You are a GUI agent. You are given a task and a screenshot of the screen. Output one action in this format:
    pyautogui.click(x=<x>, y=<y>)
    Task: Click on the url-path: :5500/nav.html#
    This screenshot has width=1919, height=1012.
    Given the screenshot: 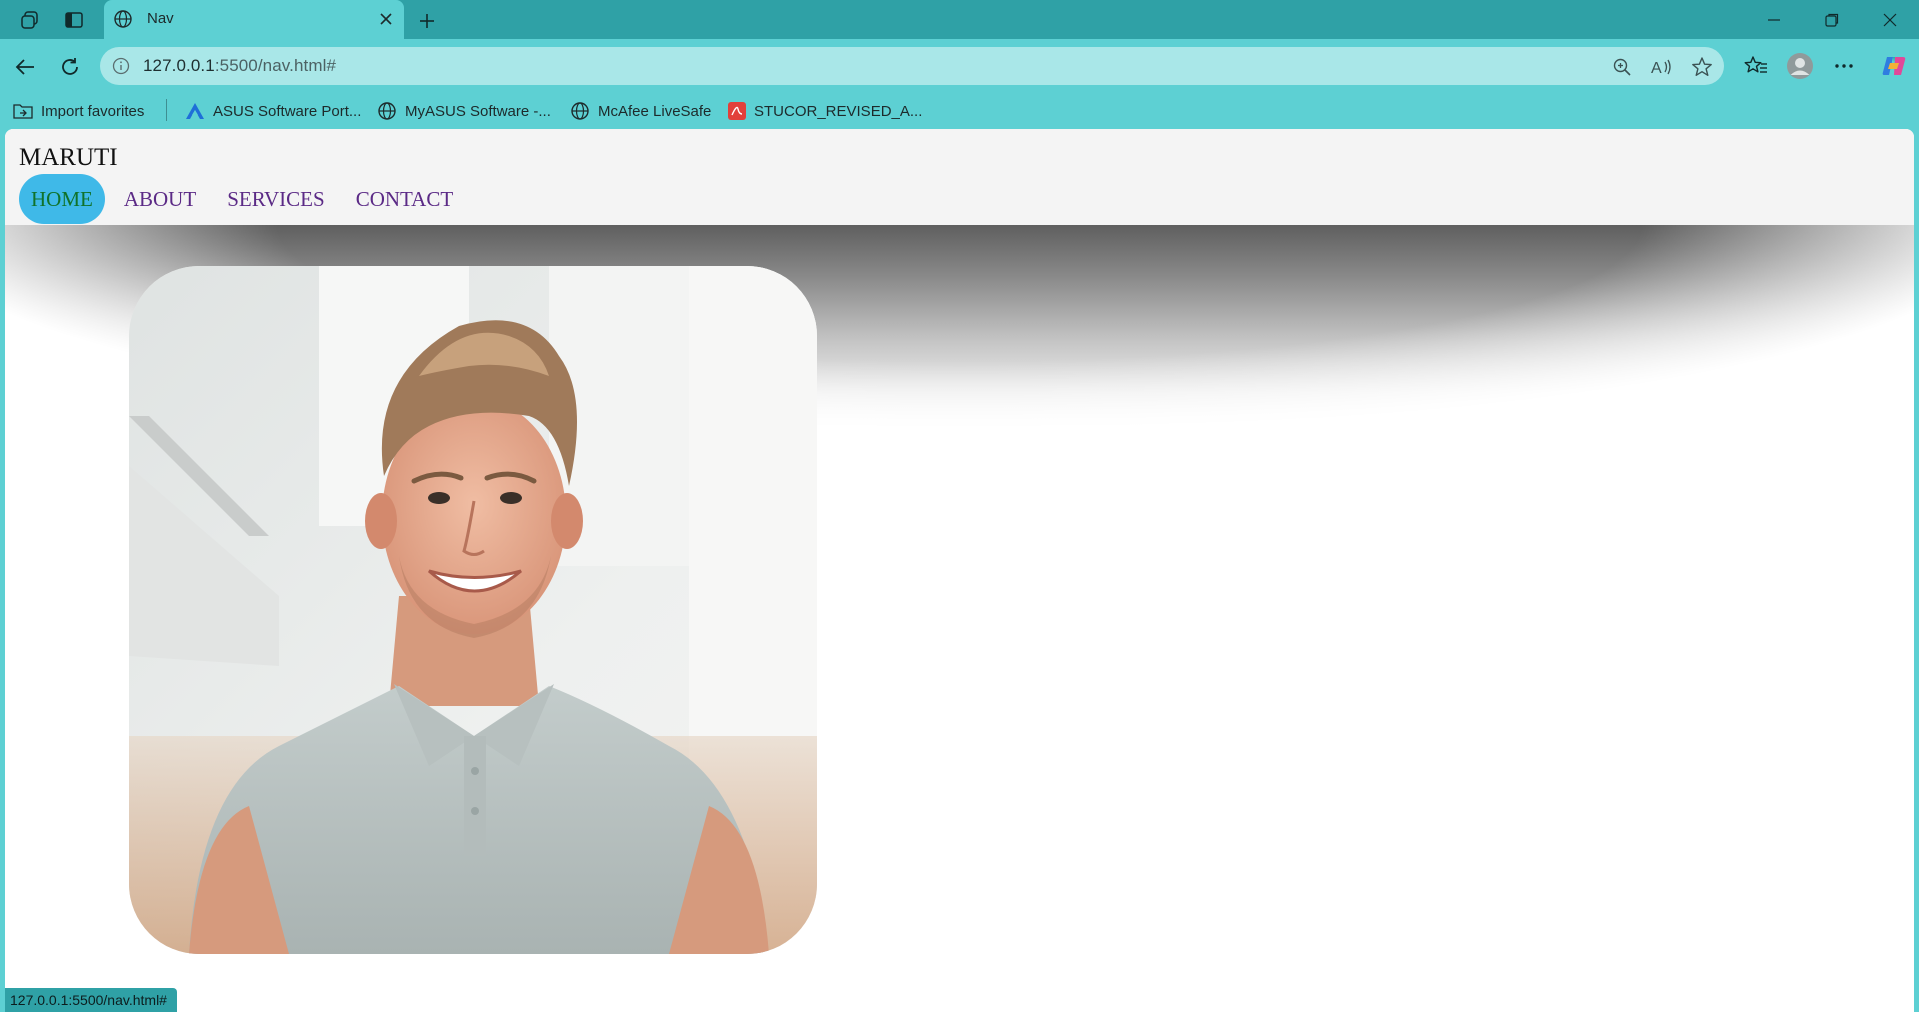 What is the action you would take?
    pyautogui.click(x=275, y=65)
    